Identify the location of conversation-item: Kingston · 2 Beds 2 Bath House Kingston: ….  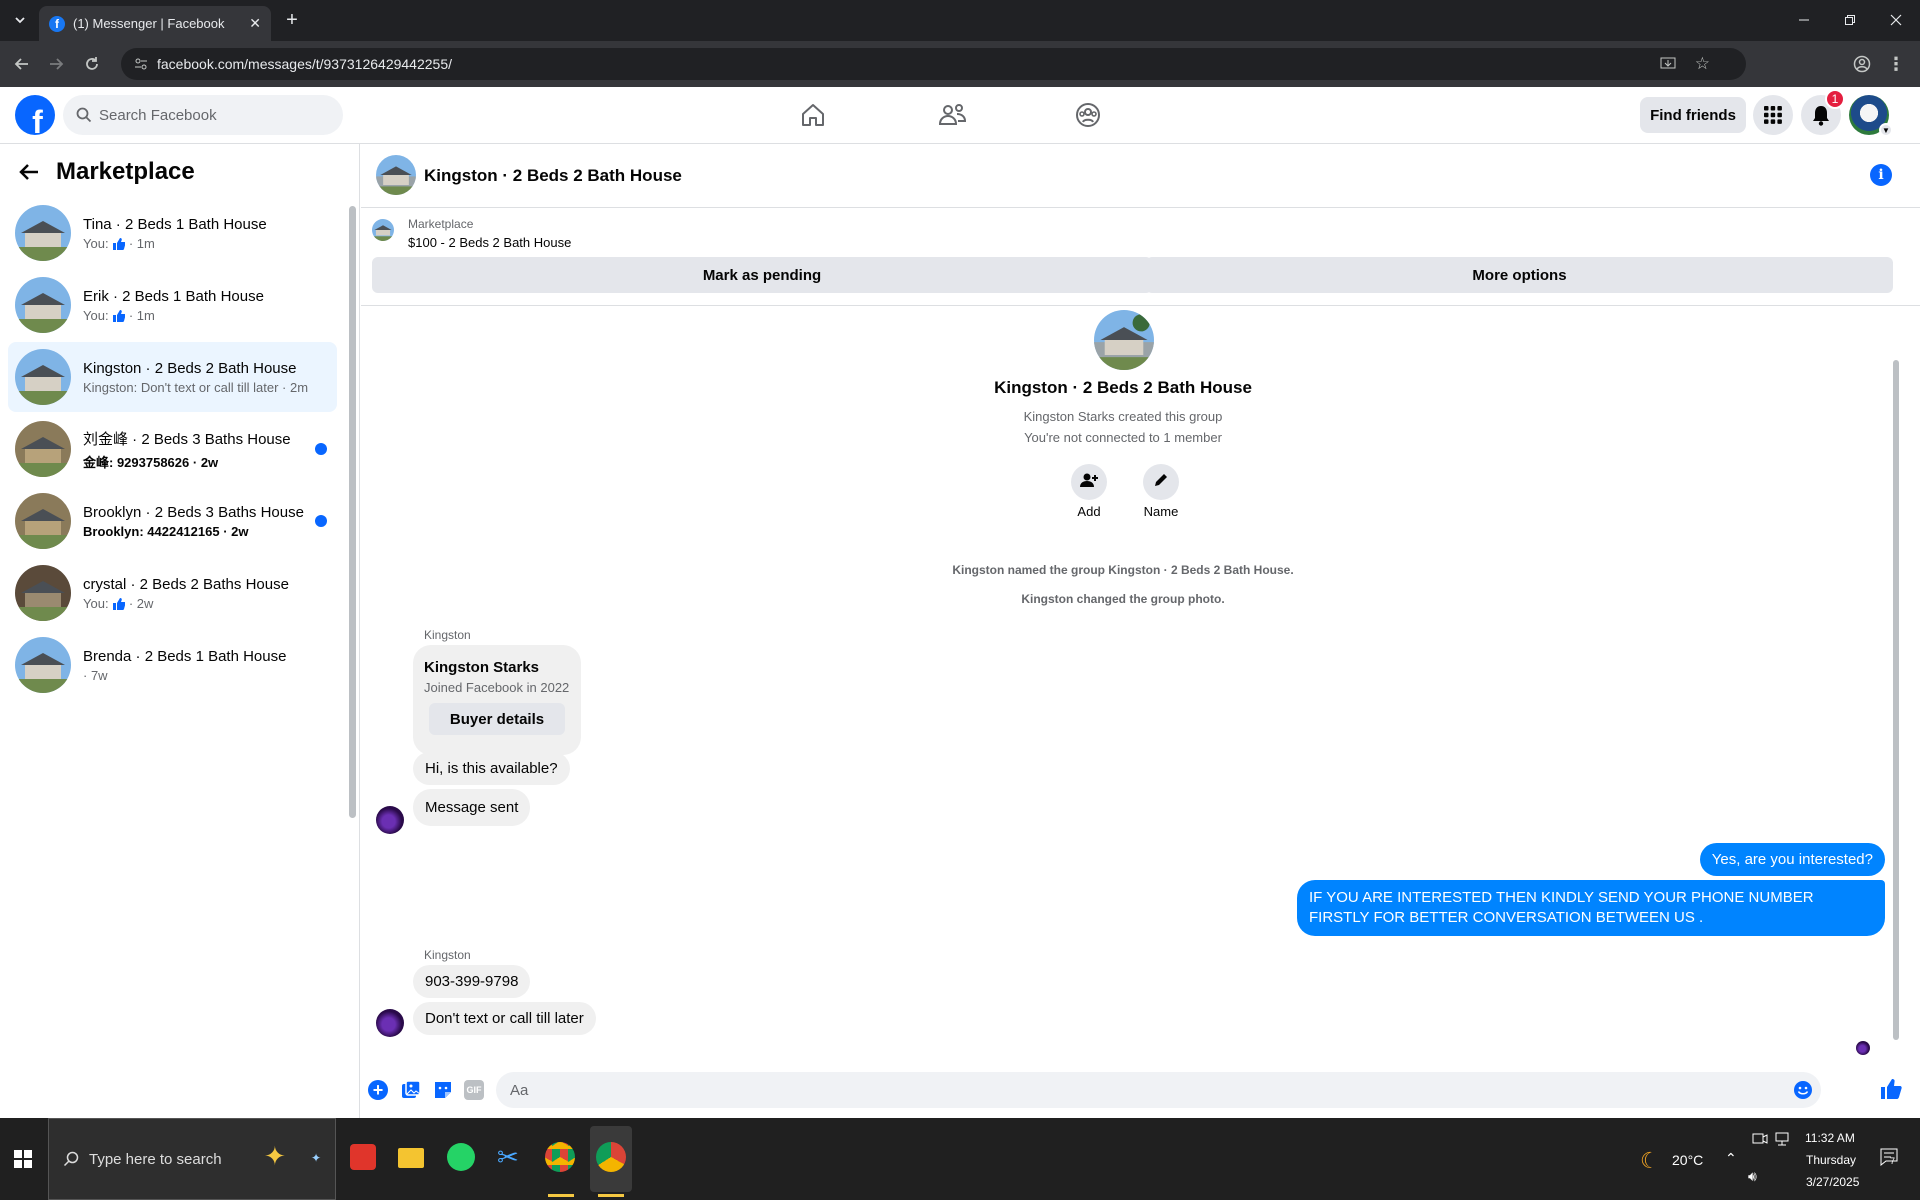
(172, 377).